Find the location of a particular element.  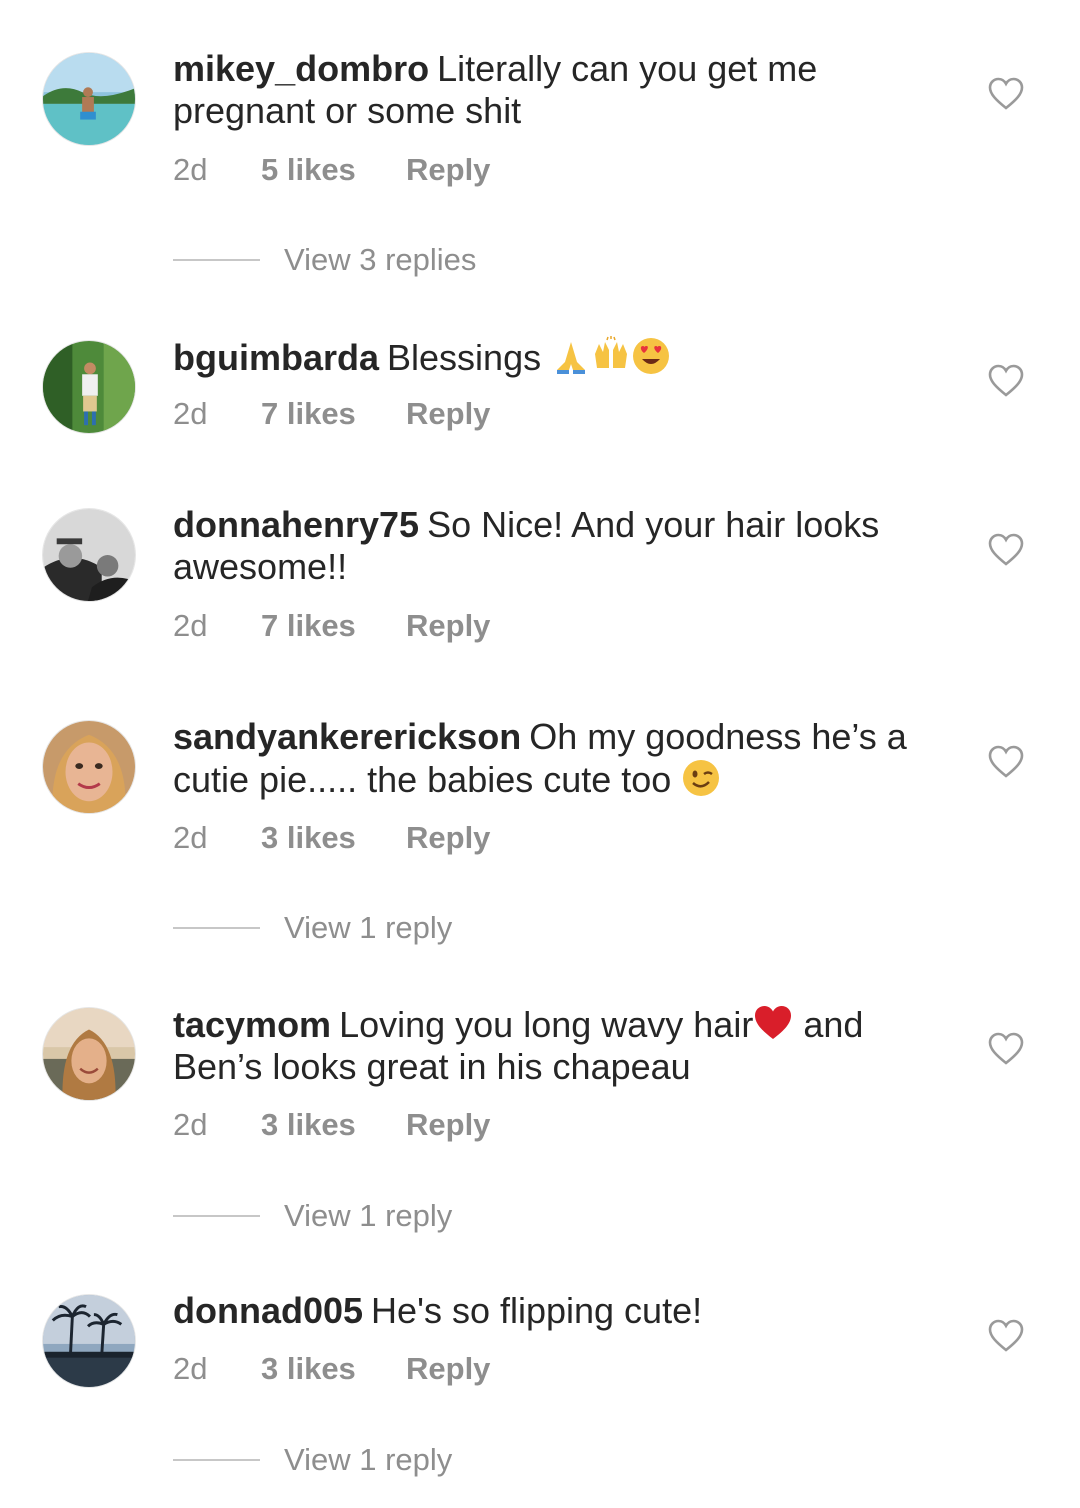

view-replies-label: View 3 replies is located at coordinates (380, 260).